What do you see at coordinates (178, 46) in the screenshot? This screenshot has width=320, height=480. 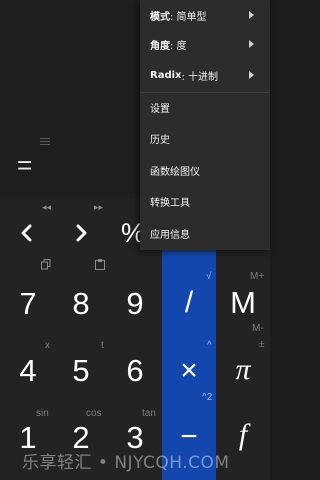 I see `menu-angle-value: : 度` at bounding box center [178, 46].